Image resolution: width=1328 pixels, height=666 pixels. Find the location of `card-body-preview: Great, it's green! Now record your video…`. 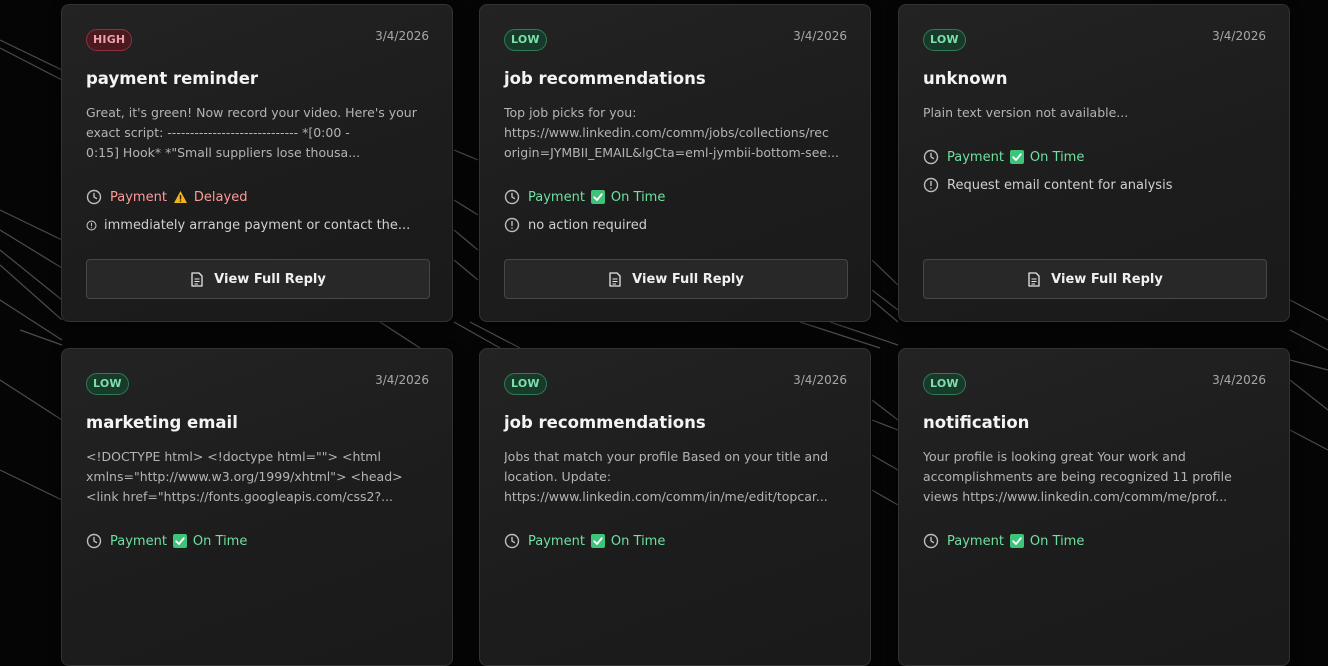

card-body-preview: Great, it's green! Now record your video… is located at coordinates (258, 133).